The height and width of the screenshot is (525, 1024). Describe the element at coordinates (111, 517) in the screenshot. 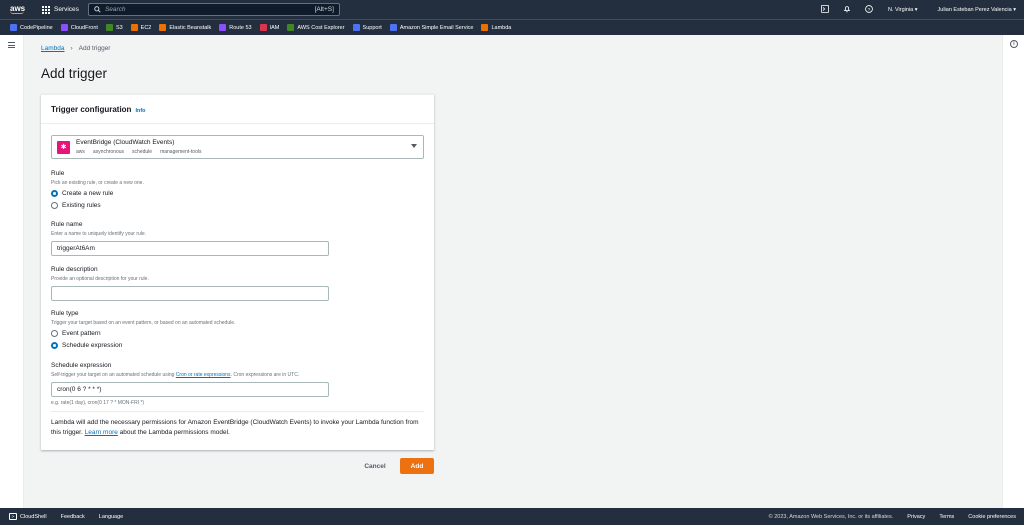

I see `language-link: Language` at that location.